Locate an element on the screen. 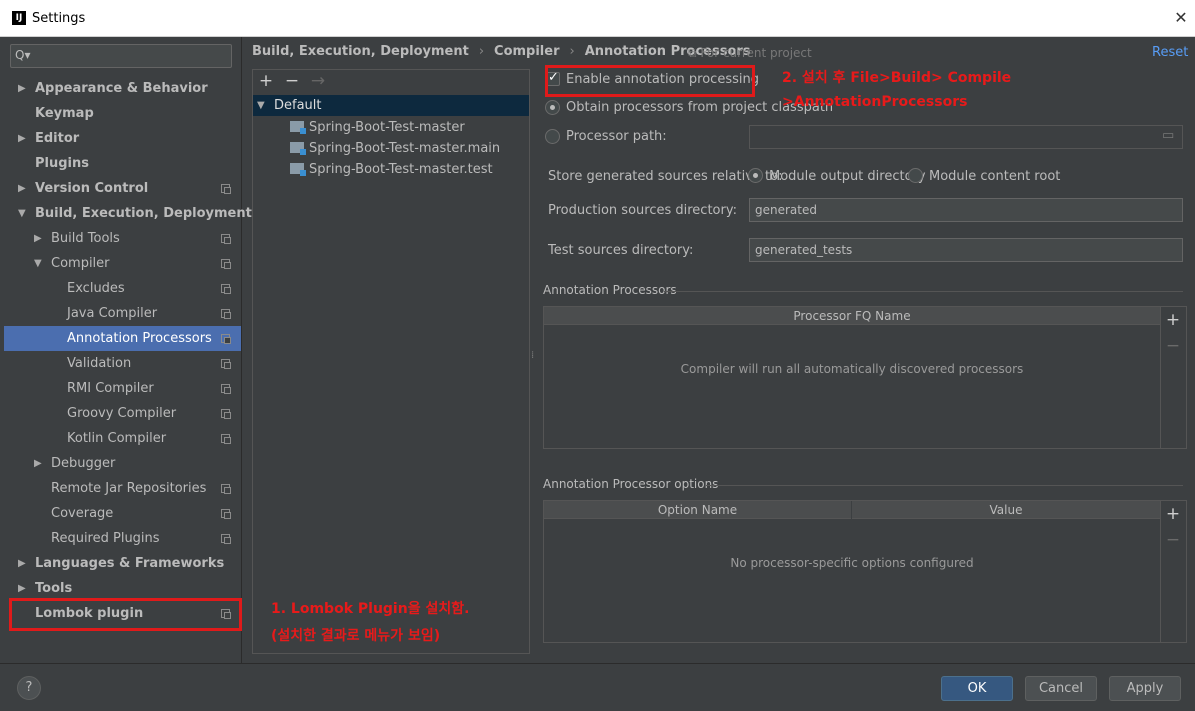  module-item: Spring-Boot-Test-master.test is located at coordinates (391, 169).